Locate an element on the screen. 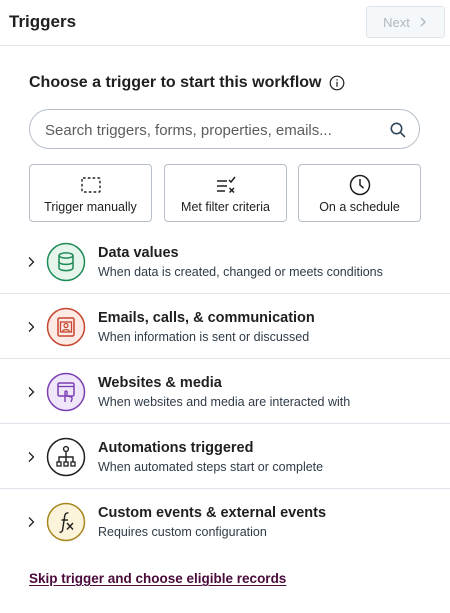 This screenshot has width=450, height=613. info-icon is located at coordinates (337, 83).